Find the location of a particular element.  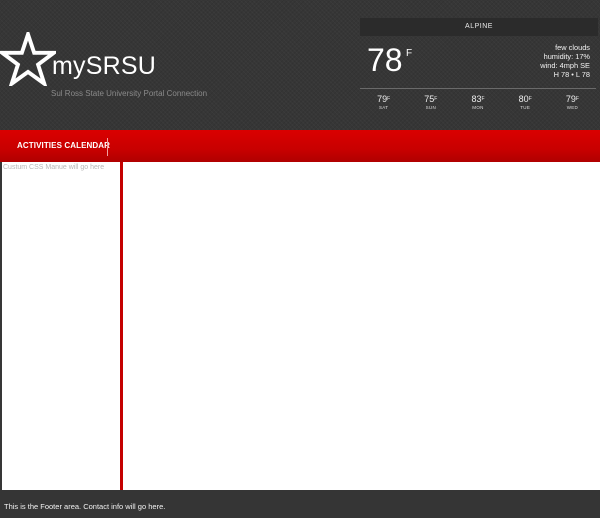

forecast-day-name: TUE is located at coordinates (525, 107).